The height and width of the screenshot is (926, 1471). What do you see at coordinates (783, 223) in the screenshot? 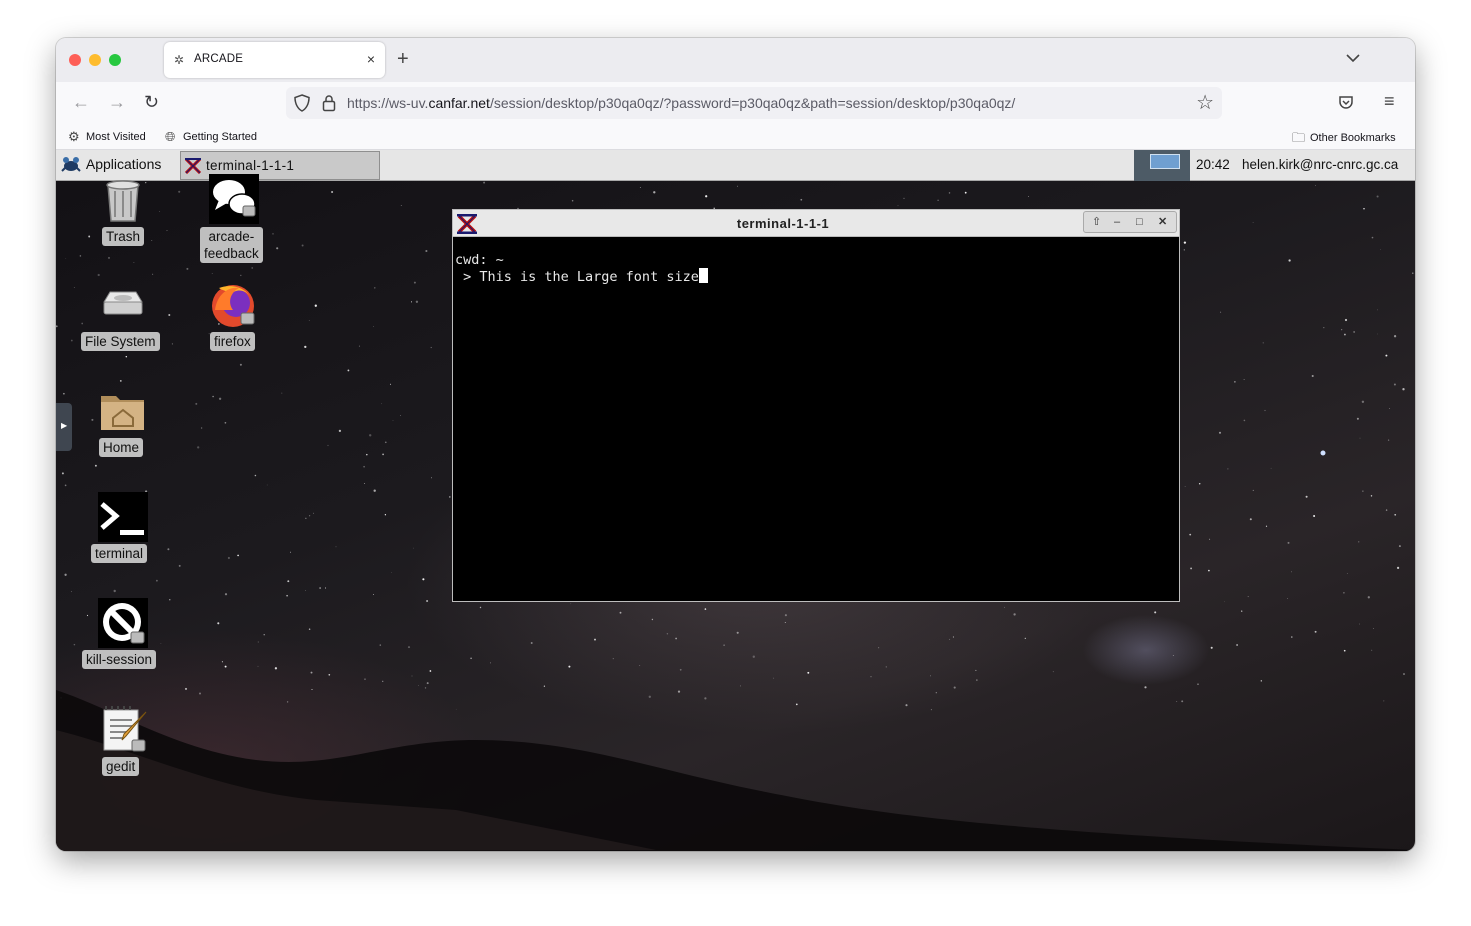
I see `terminal-title: terminal-1-1-1` at bounding box center [783, 223].